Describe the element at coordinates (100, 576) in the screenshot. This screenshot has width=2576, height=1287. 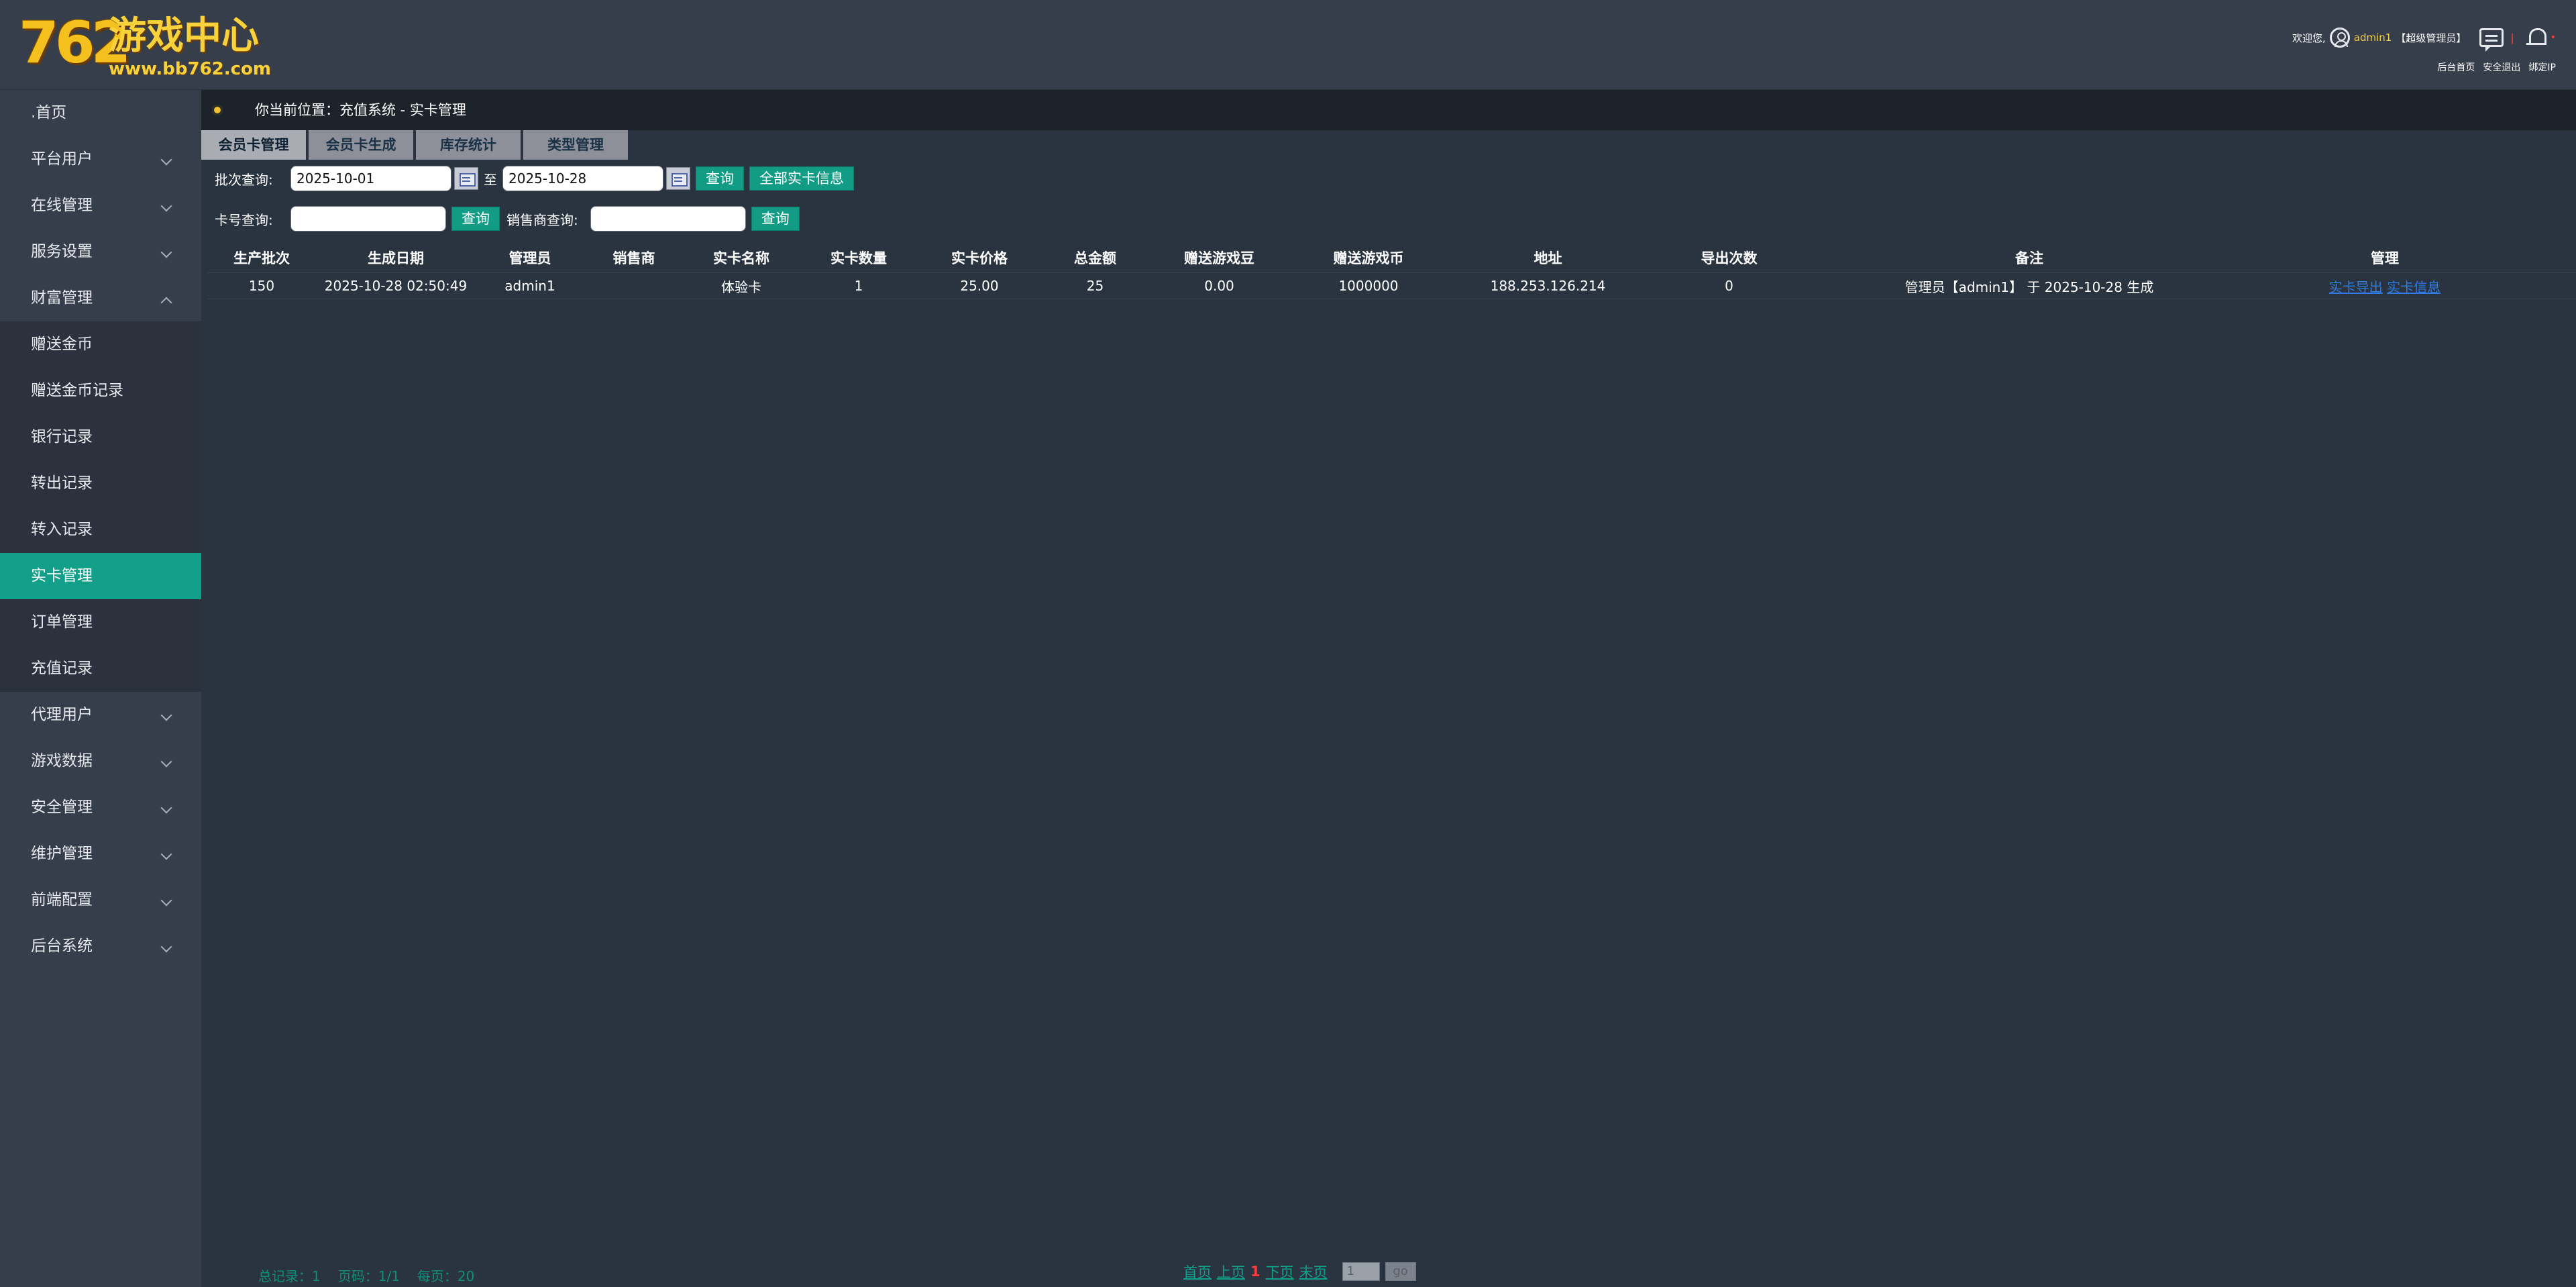
I see `sidebar-subitem-card-management: 实卡管理` at that location.